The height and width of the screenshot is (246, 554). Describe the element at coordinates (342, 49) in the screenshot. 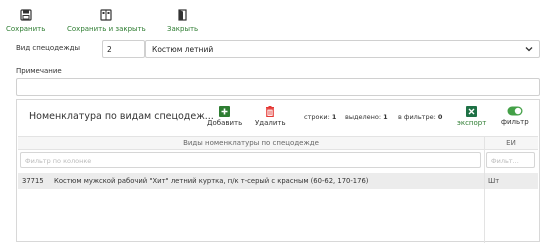

I see `workwear-type-select: Костюм летний` at that location.